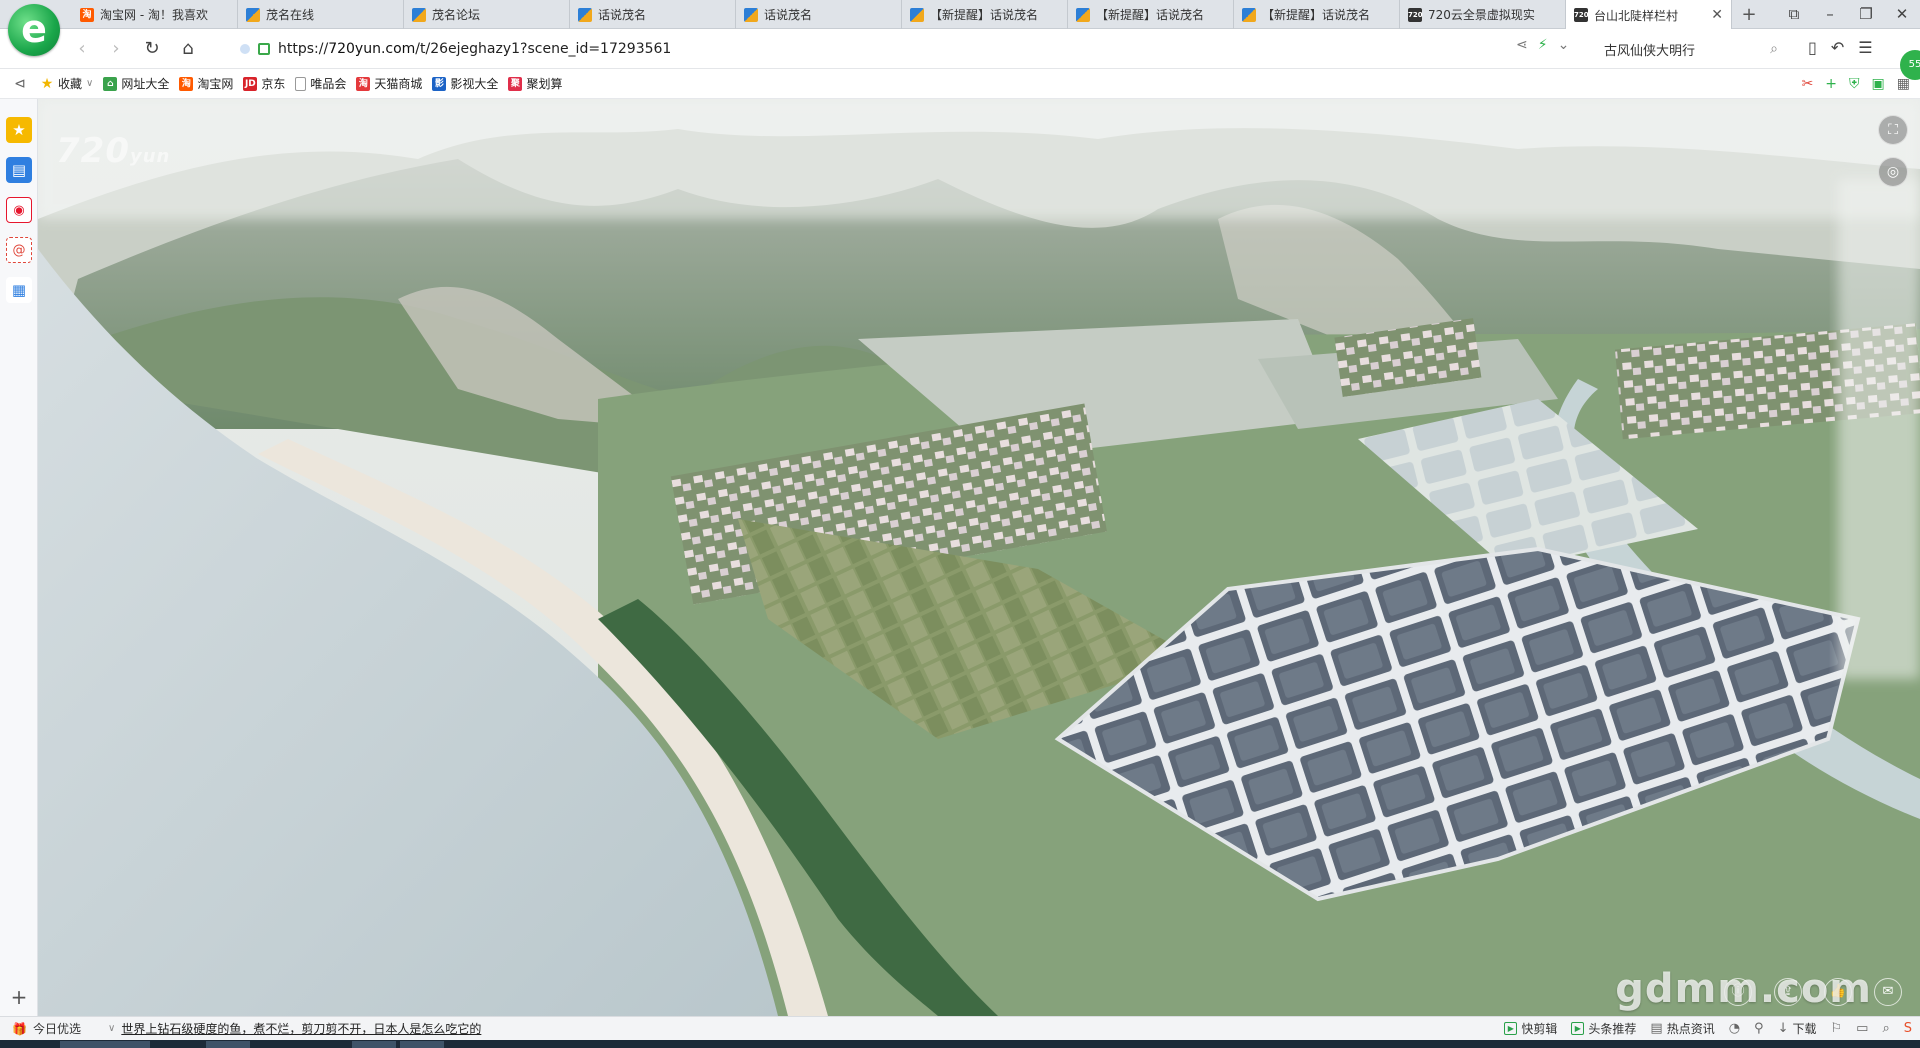  I want to click on scissors-icon: ✂, so click(1808, 84).